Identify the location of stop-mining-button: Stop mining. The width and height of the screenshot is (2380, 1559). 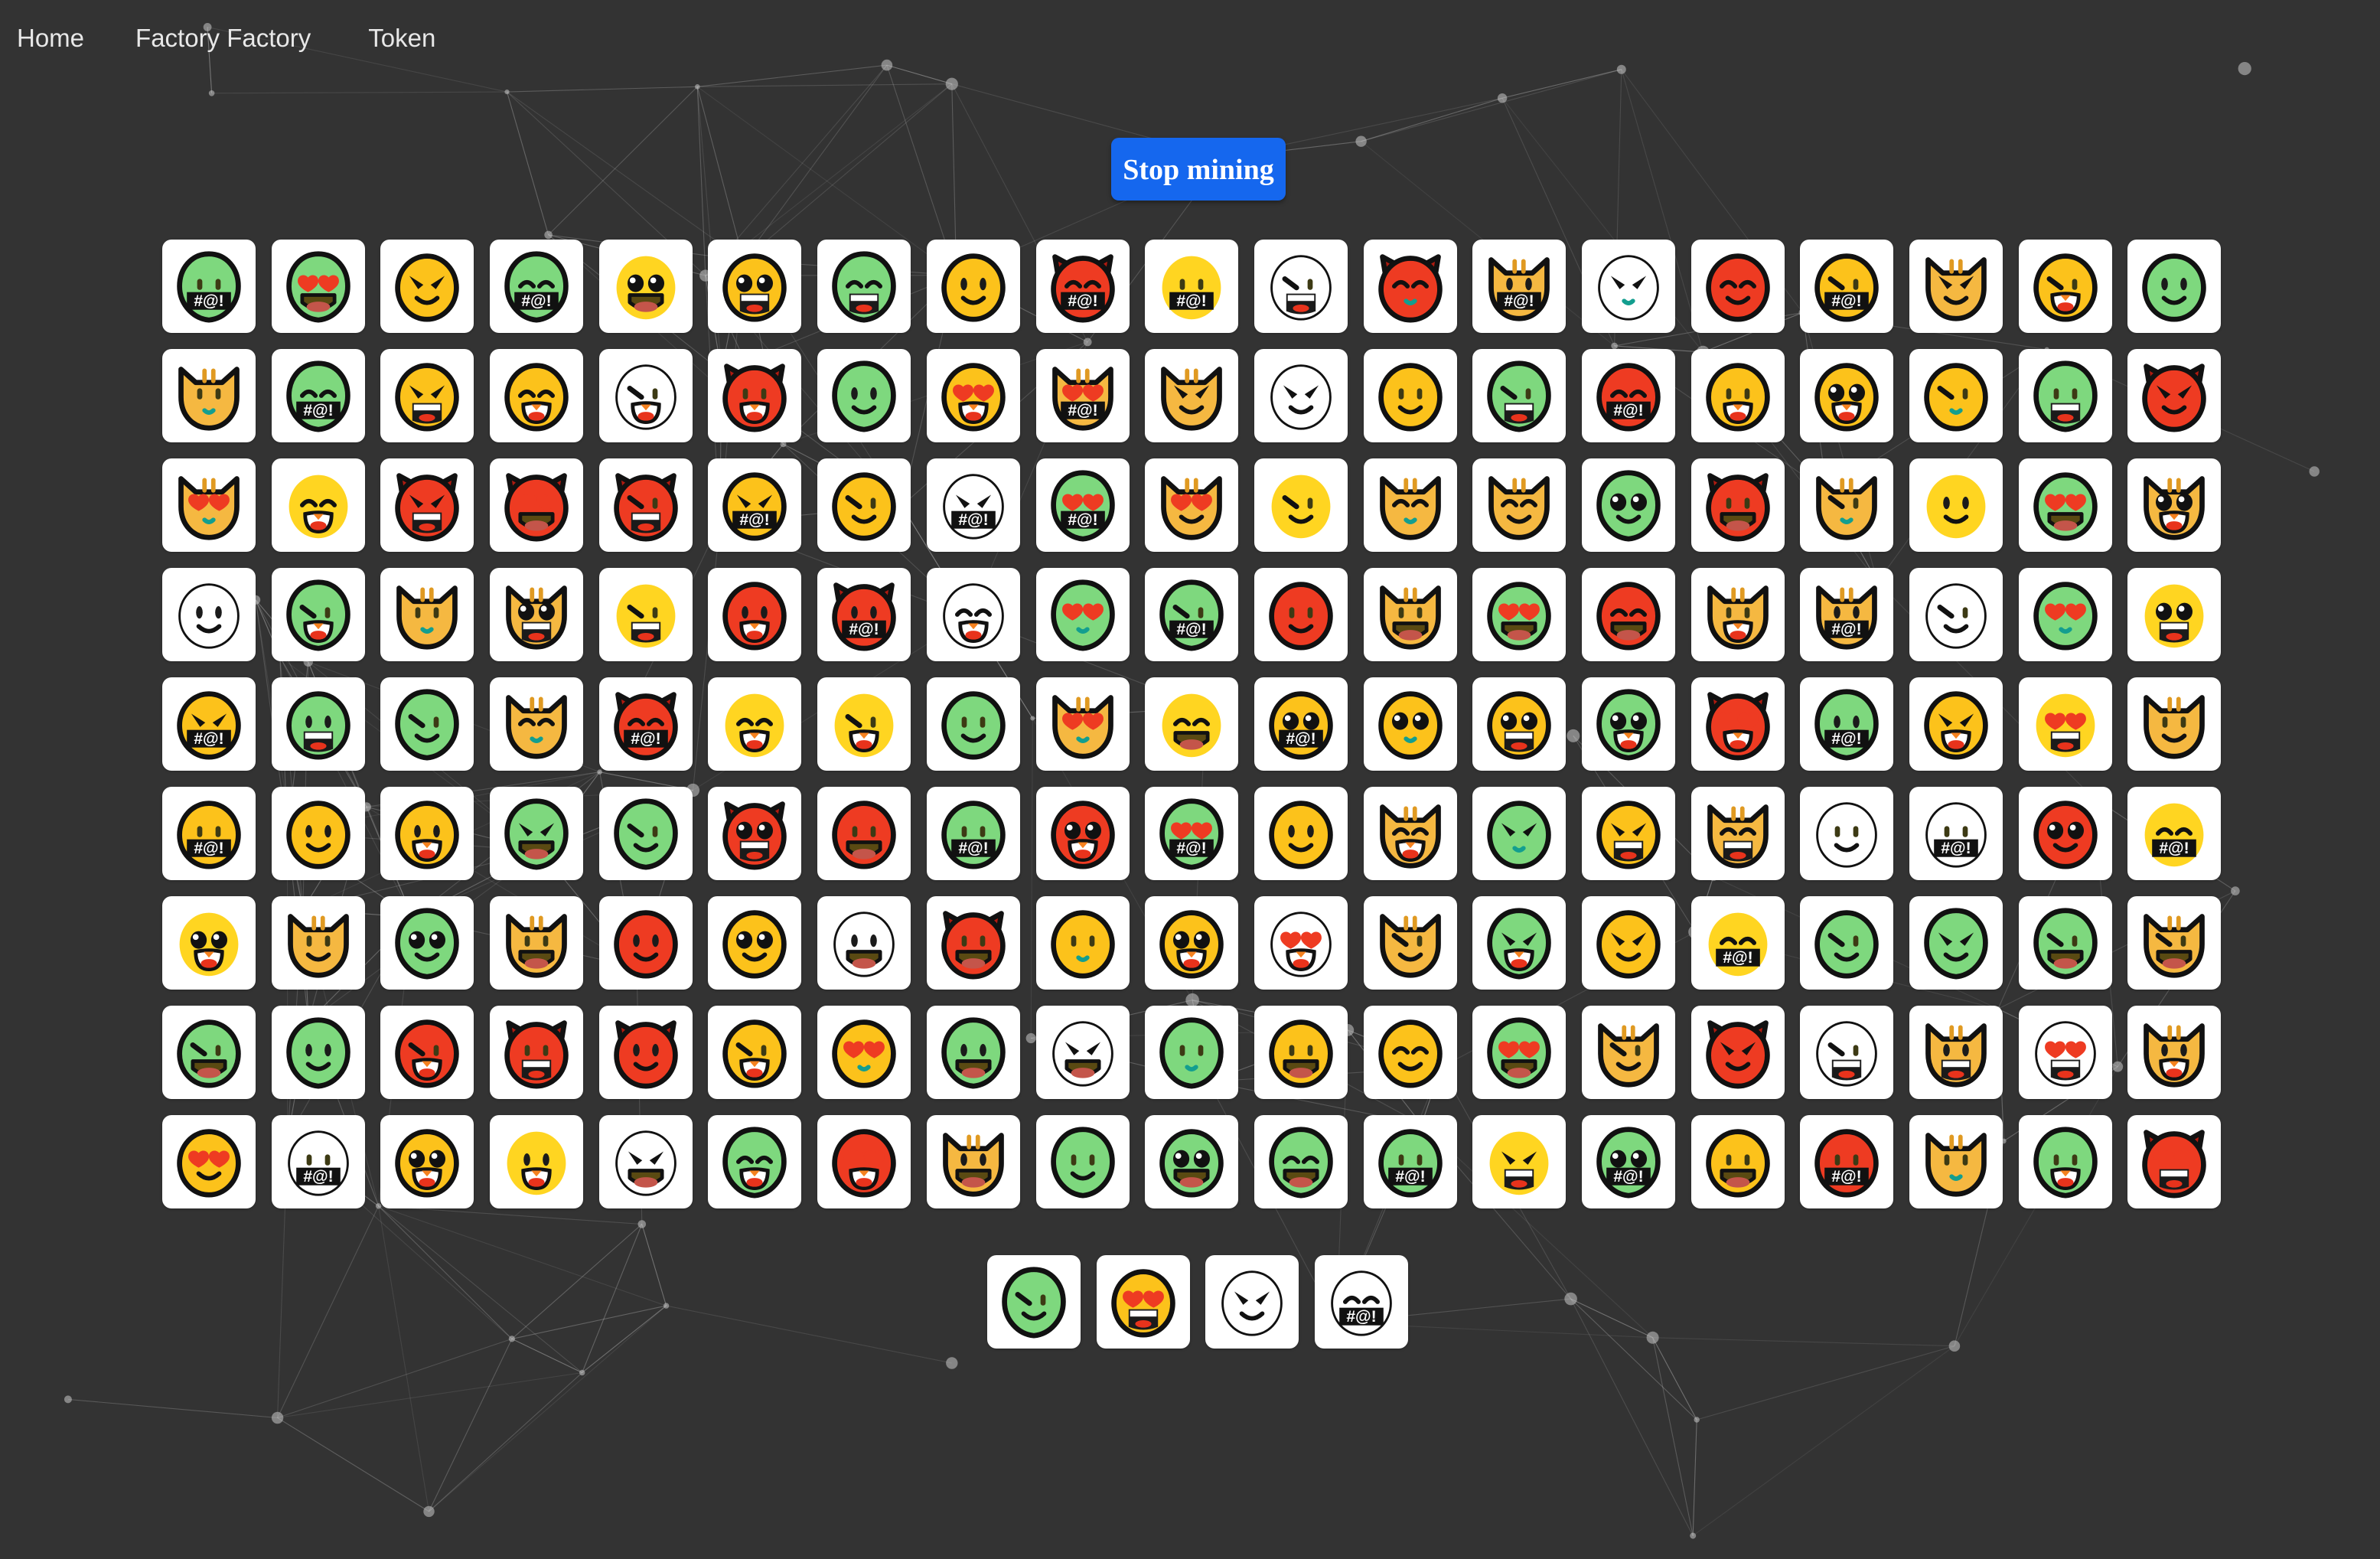
(1198, 169).